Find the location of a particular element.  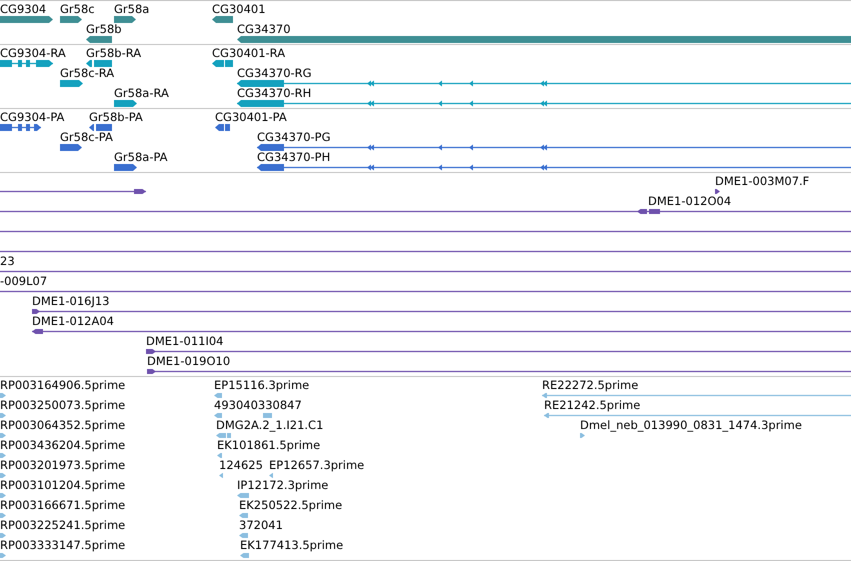

feature-label: RP003166671.5prime is located at coordinates (63, 505).